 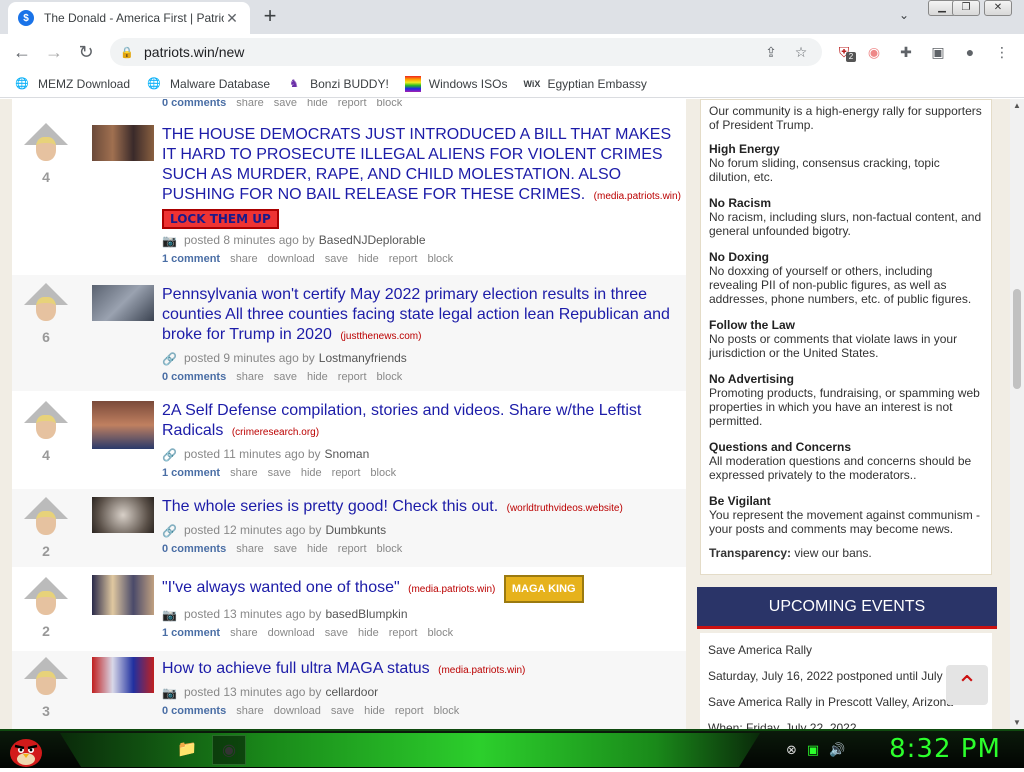 I want to click on back-button: ←, so click(x=22, y=52).